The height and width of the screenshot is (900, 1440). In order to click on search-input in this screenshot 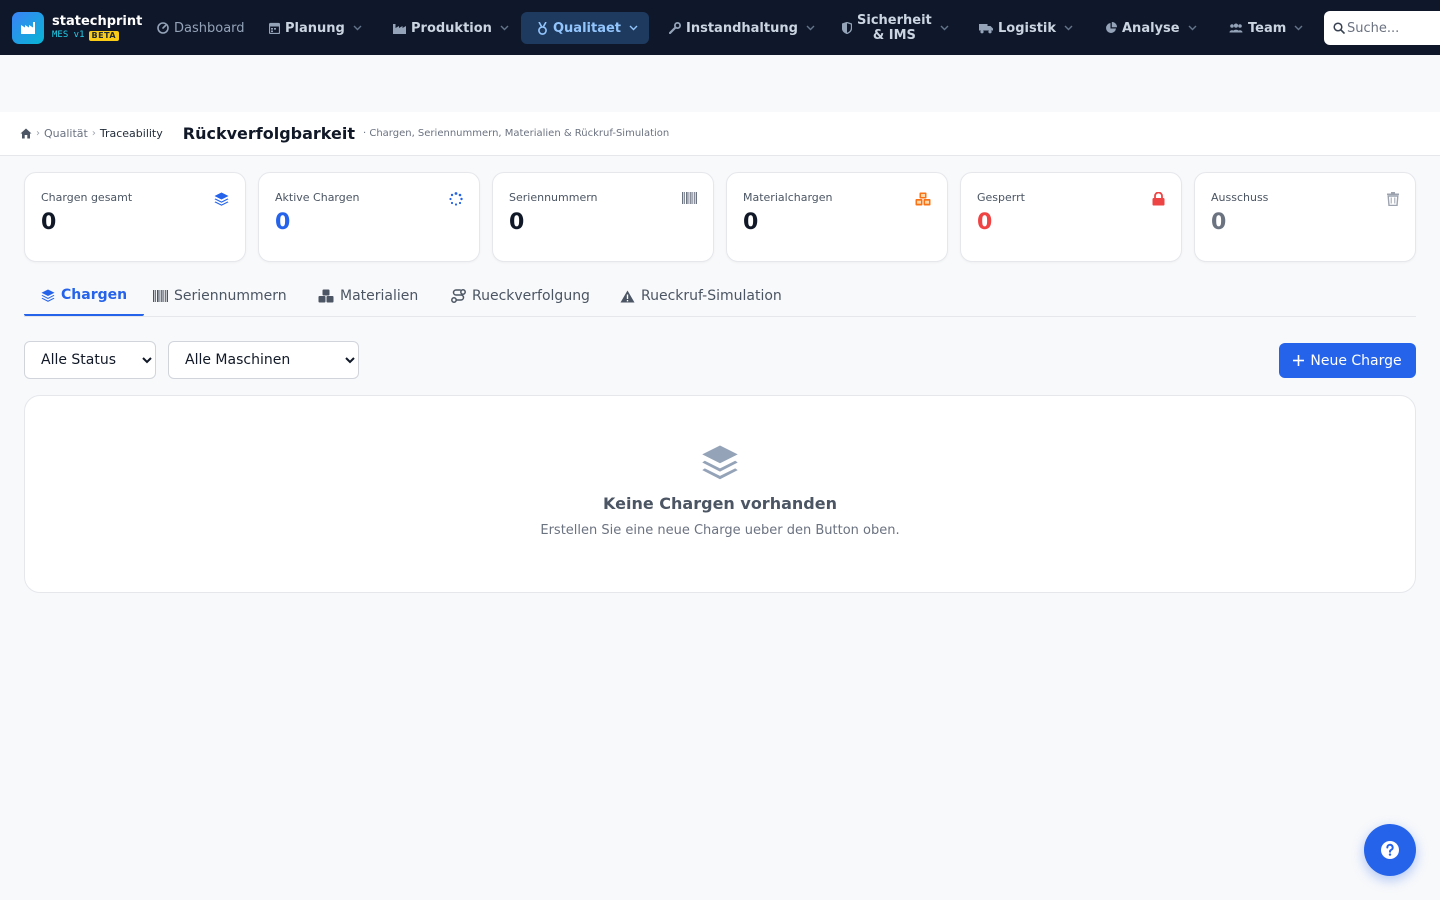, I will do `click(1393, 28)`.